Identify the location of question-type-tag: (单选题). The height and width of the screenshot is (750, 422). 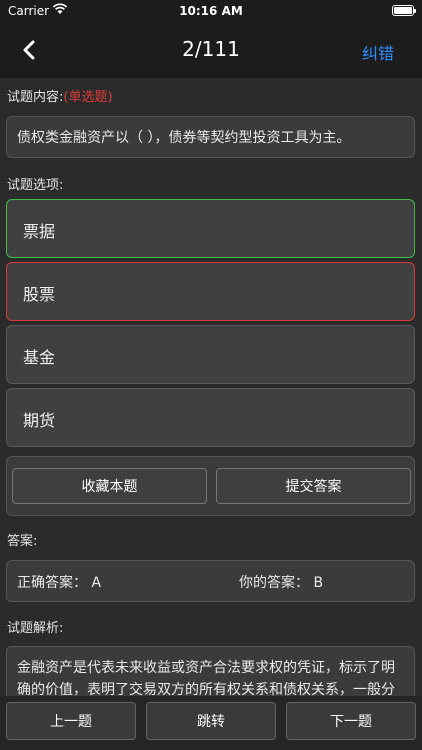
(88, 97).